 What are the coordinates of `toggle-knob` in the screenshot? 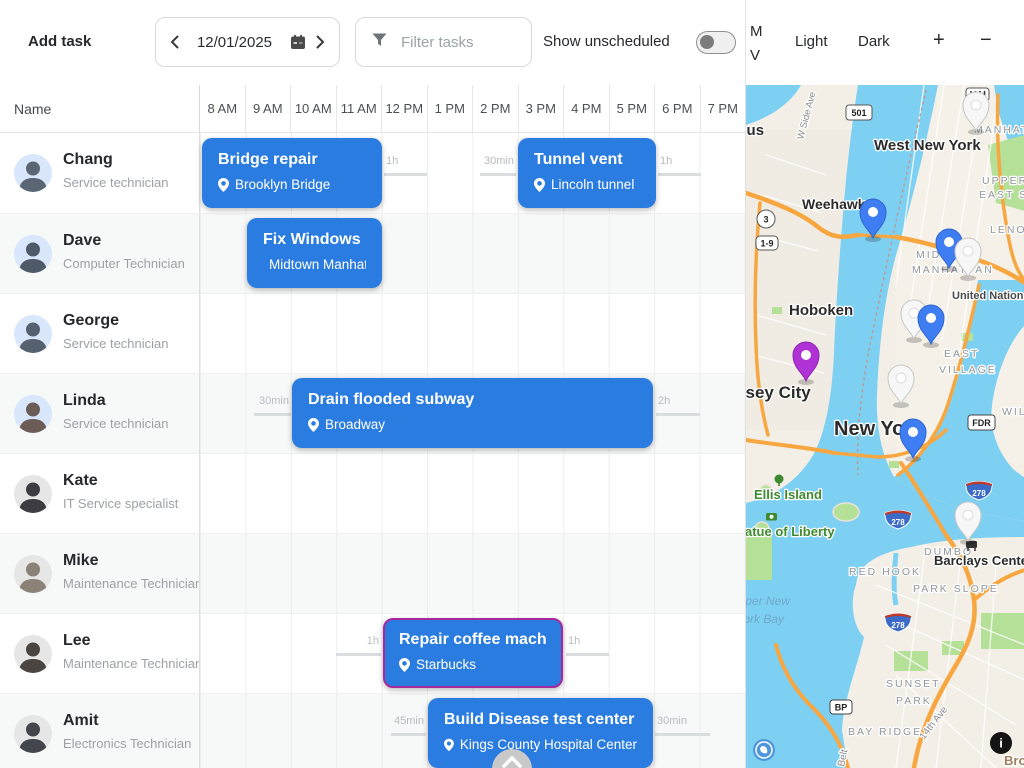 It's located at (707, 41).